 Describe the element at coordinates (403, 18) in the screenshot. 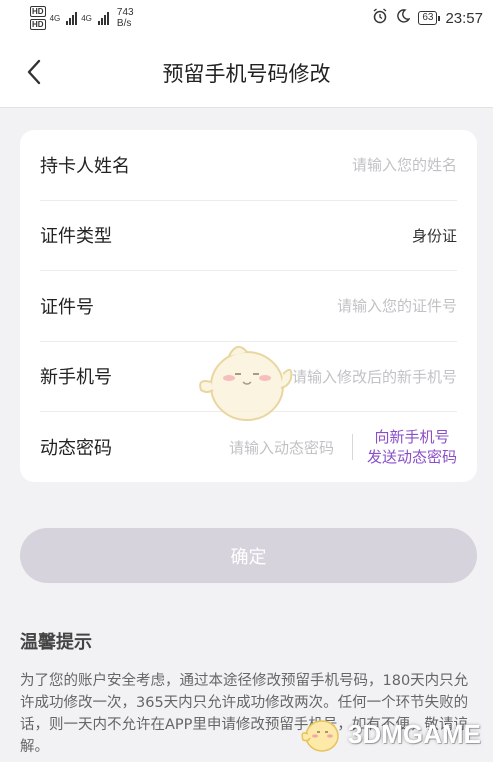

I see `moon-icon` at that location.